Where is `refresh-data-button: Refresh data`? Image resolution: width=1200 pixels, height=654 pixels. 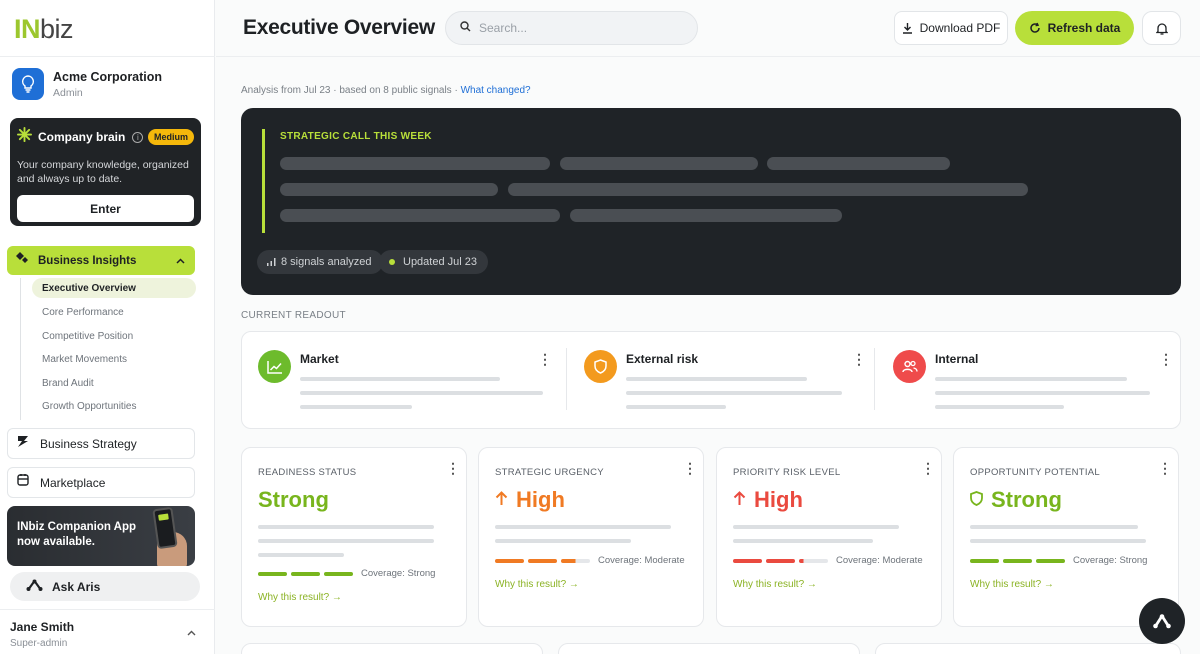
refresh-data-button: Refresh data is located at coordinates (1074, 28).